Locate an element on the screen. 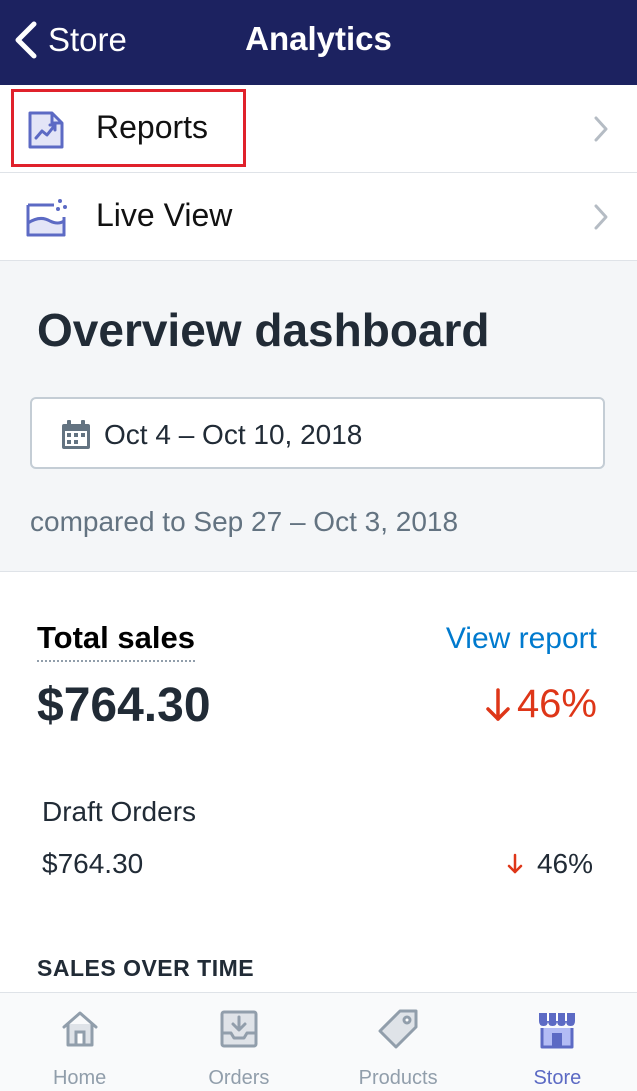  calendar-icon is located at coordinates (76, 434).